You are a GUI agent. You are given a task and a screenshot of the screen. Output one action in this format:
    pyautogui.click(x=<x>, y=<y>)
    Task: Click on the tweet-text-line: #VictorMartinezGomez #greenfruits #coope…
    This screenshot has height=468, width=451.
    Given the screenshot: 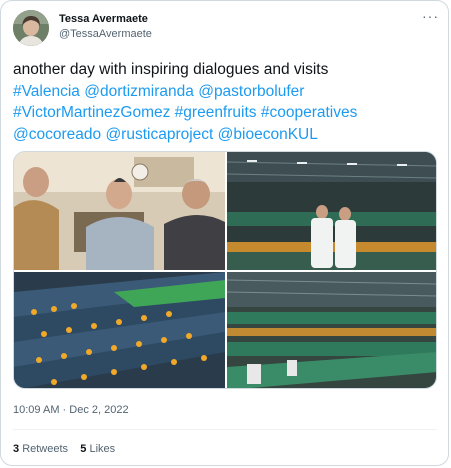 What is the action you would take?
    pyautogui.click(x=228, y=113)
    